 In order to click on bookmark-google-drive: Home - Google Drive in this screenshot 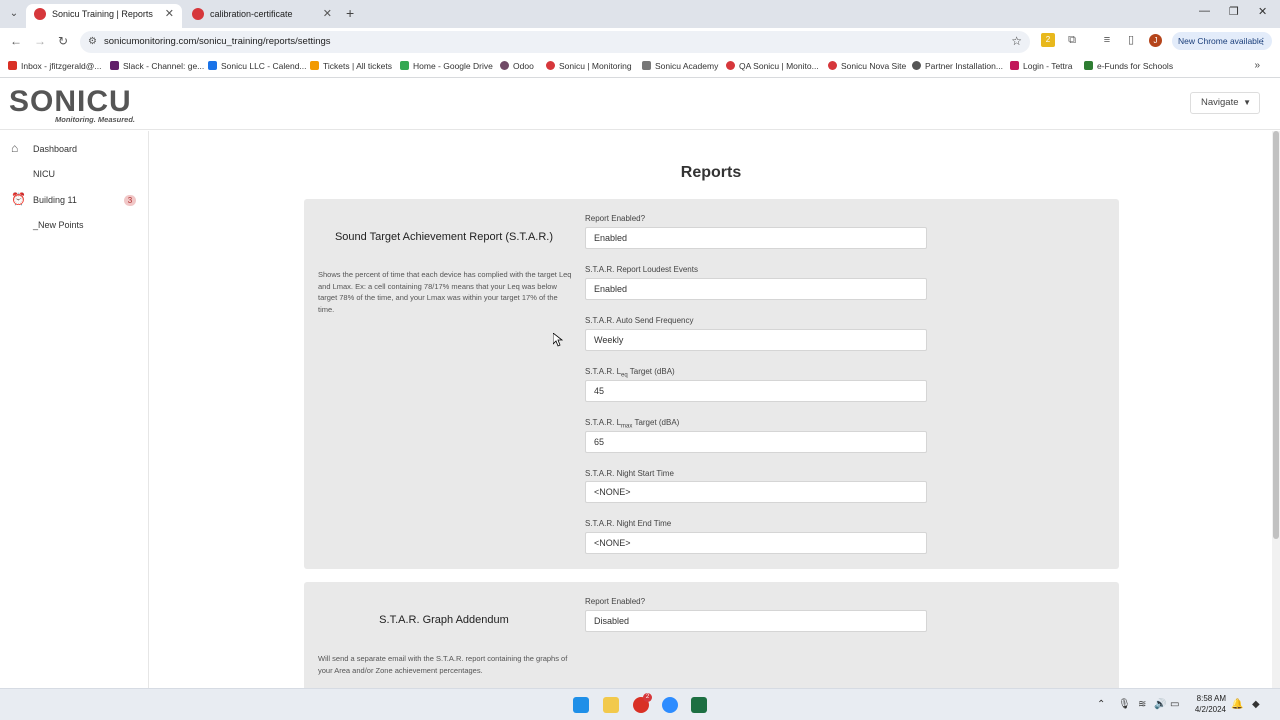, I will do `click(446, 66)`.